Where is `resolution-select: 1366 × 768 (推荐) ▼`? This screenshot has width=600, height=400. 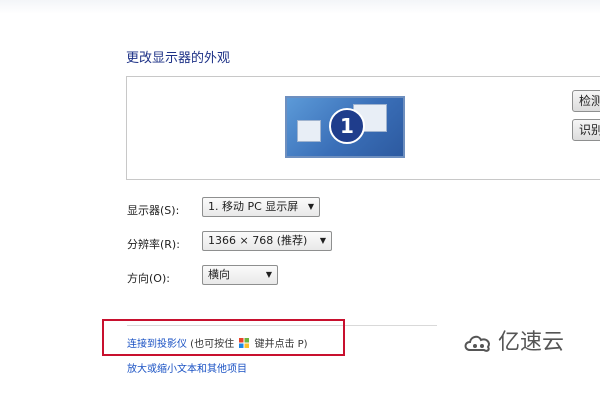
resolution-select: 1366 × 768 (推荐) ▼ is located at coordinates (267, 241).